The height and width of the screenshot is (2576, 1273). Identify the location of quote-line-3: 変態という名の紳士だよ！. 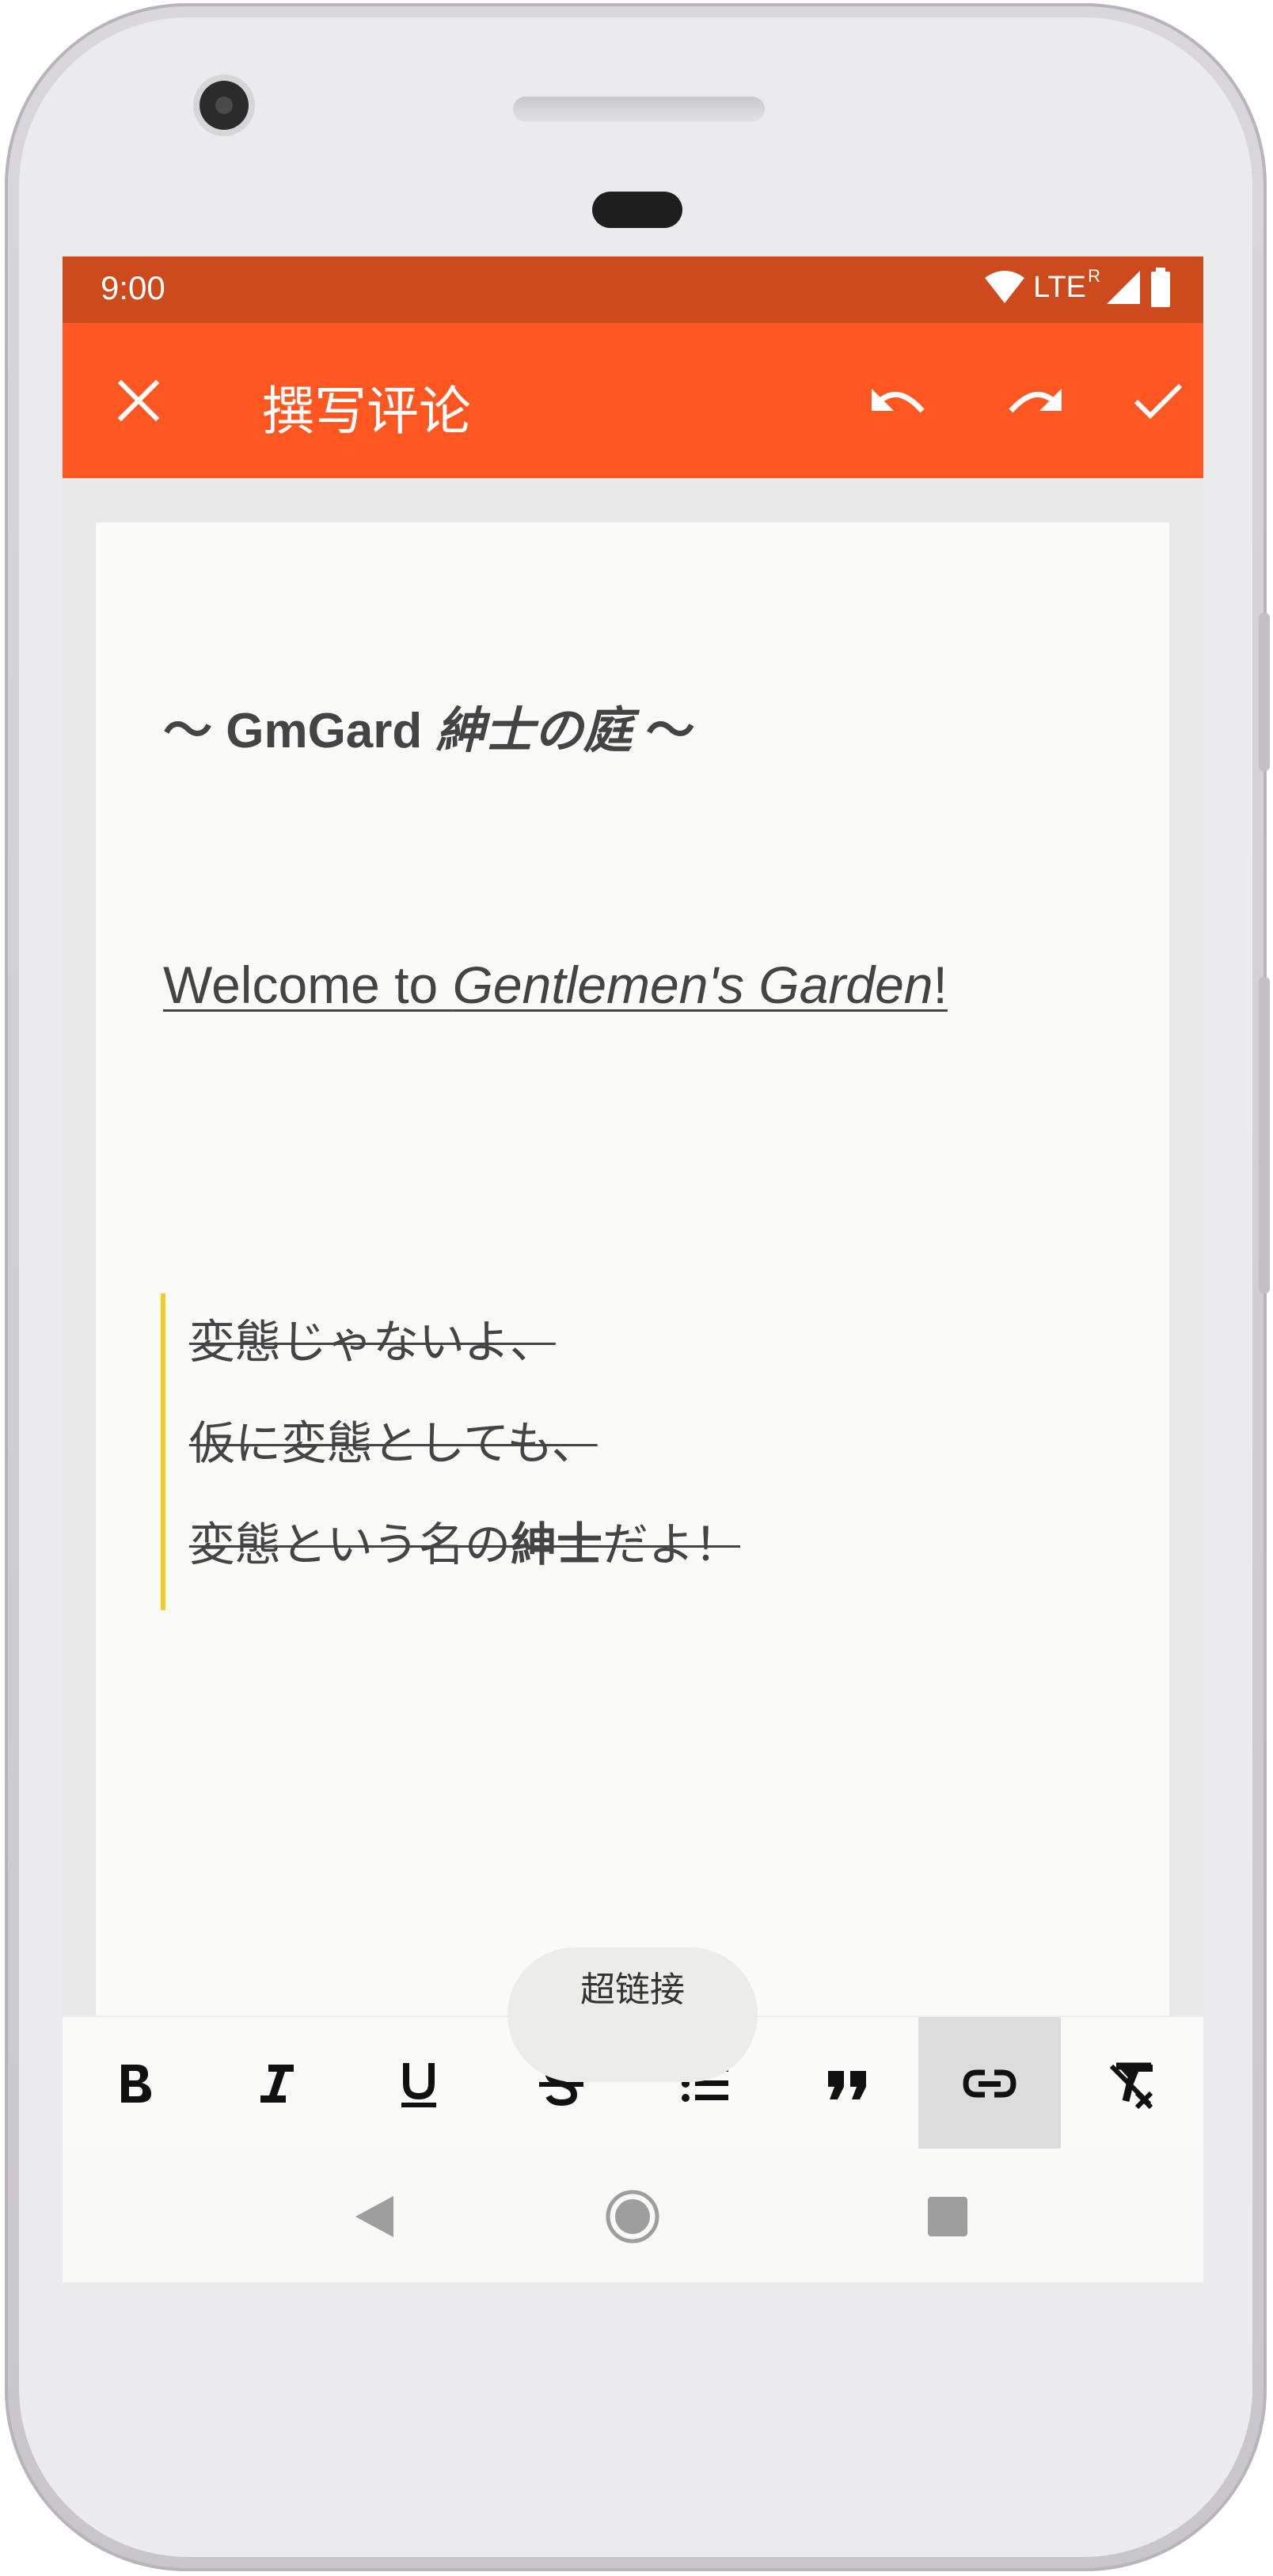
(464, 1544).